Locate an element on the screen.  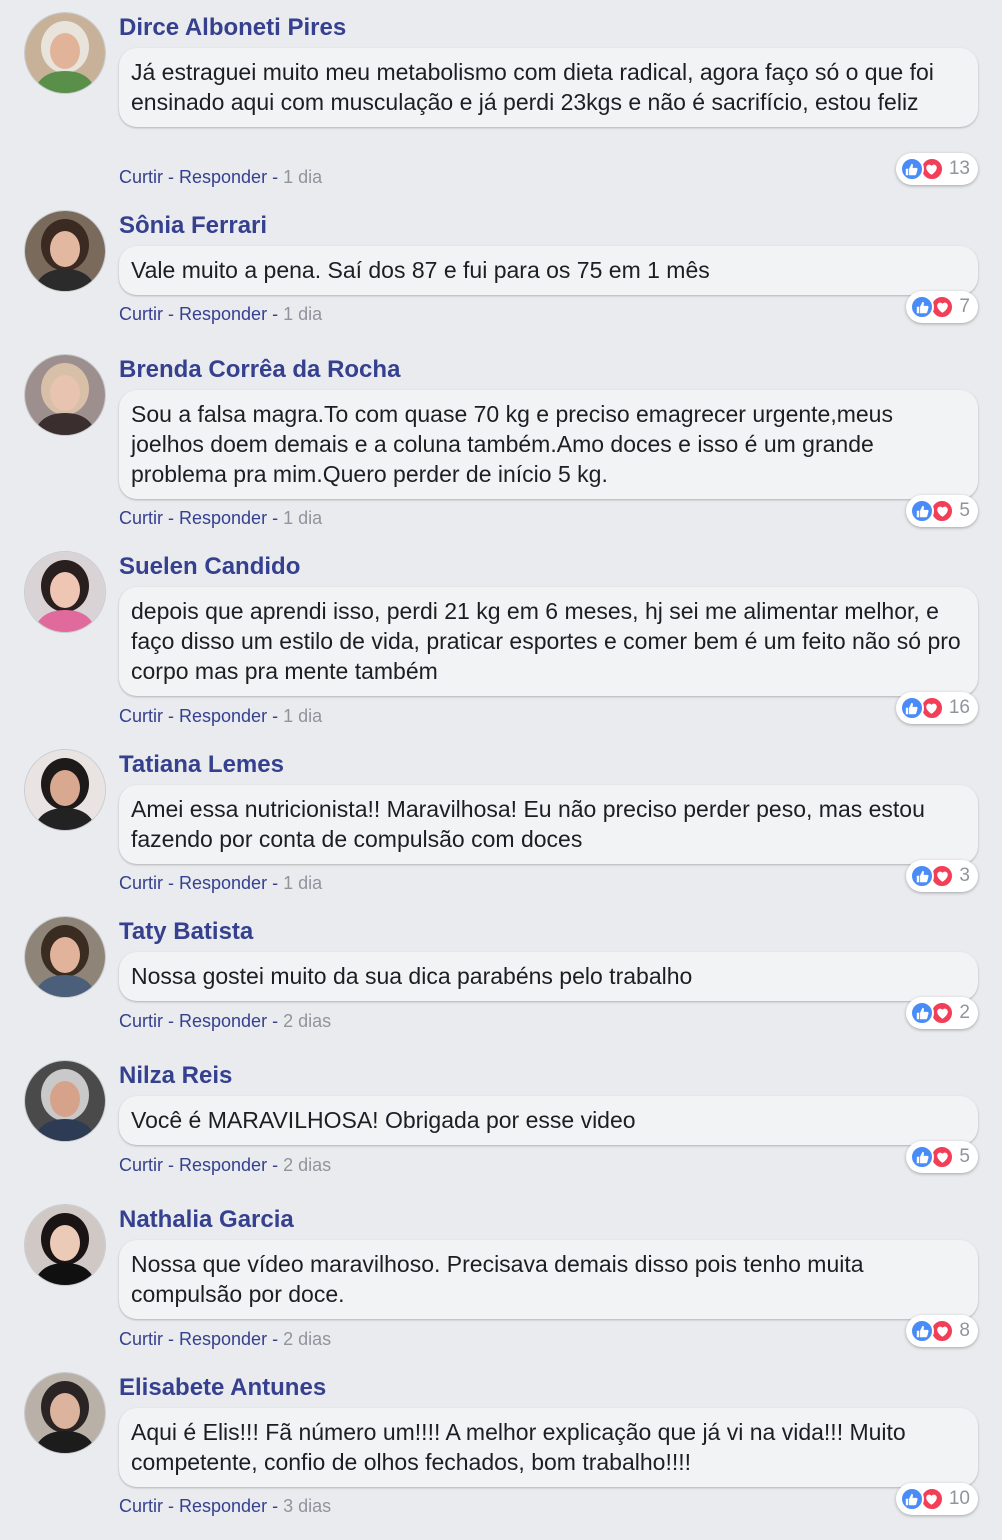
reactions-summary: 13 is located at coordinates (936, 169).